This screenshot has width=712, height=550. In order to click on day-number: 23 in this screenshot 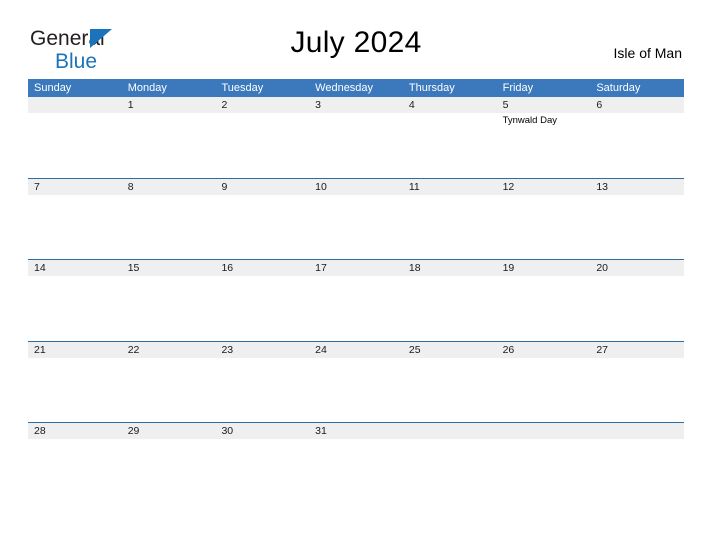, I will do `click(227, 349)`.